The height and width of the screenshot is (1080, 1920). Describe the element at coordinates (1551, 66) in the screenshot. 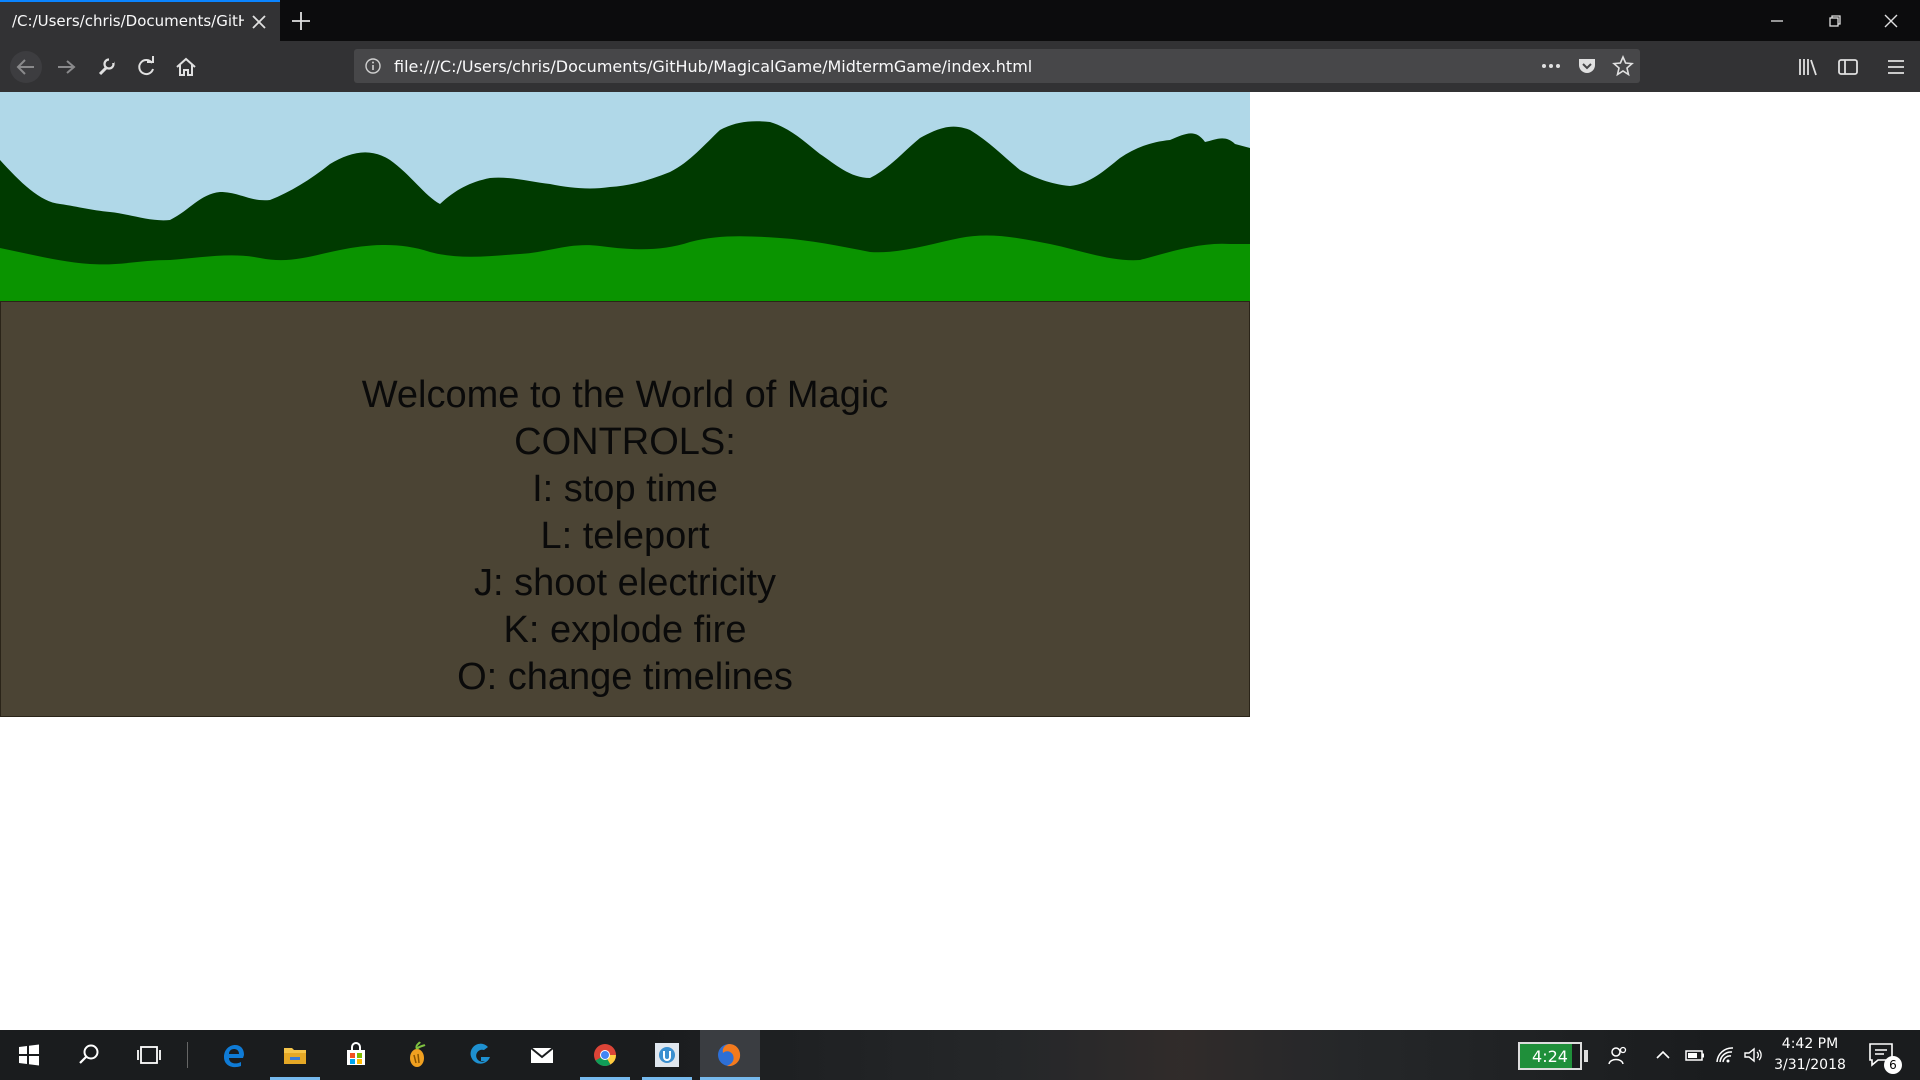

I see `more-actions-icon` at that location.